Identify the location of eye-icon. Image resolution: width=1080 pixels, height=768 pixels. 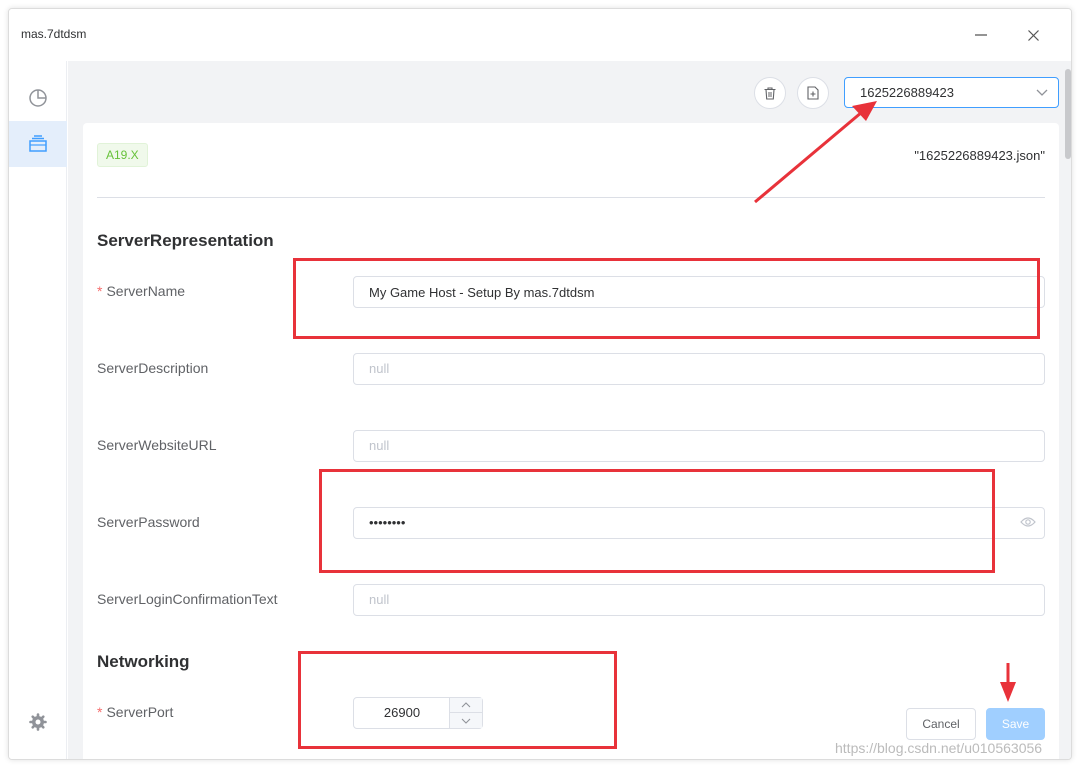
(1028, 522).